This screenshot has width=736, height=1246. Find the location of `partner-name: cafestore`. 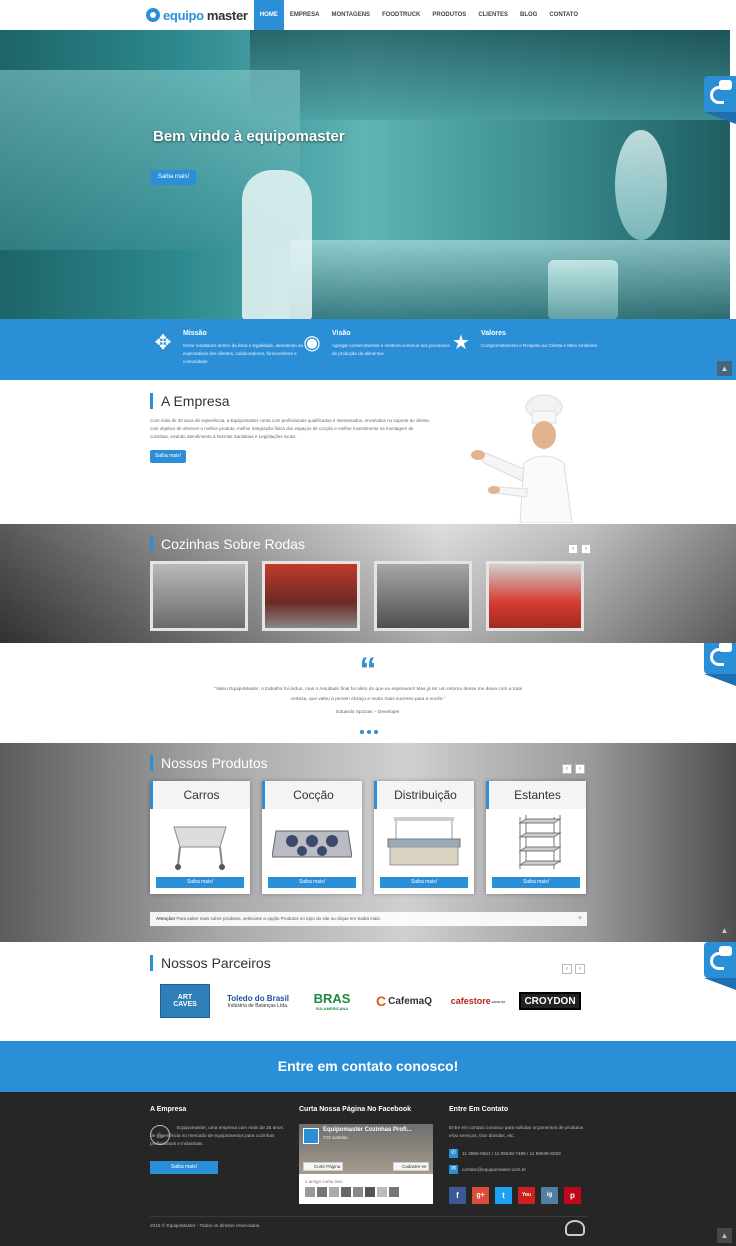

partner-name: cafestore is located at coordinates (470, 1001).